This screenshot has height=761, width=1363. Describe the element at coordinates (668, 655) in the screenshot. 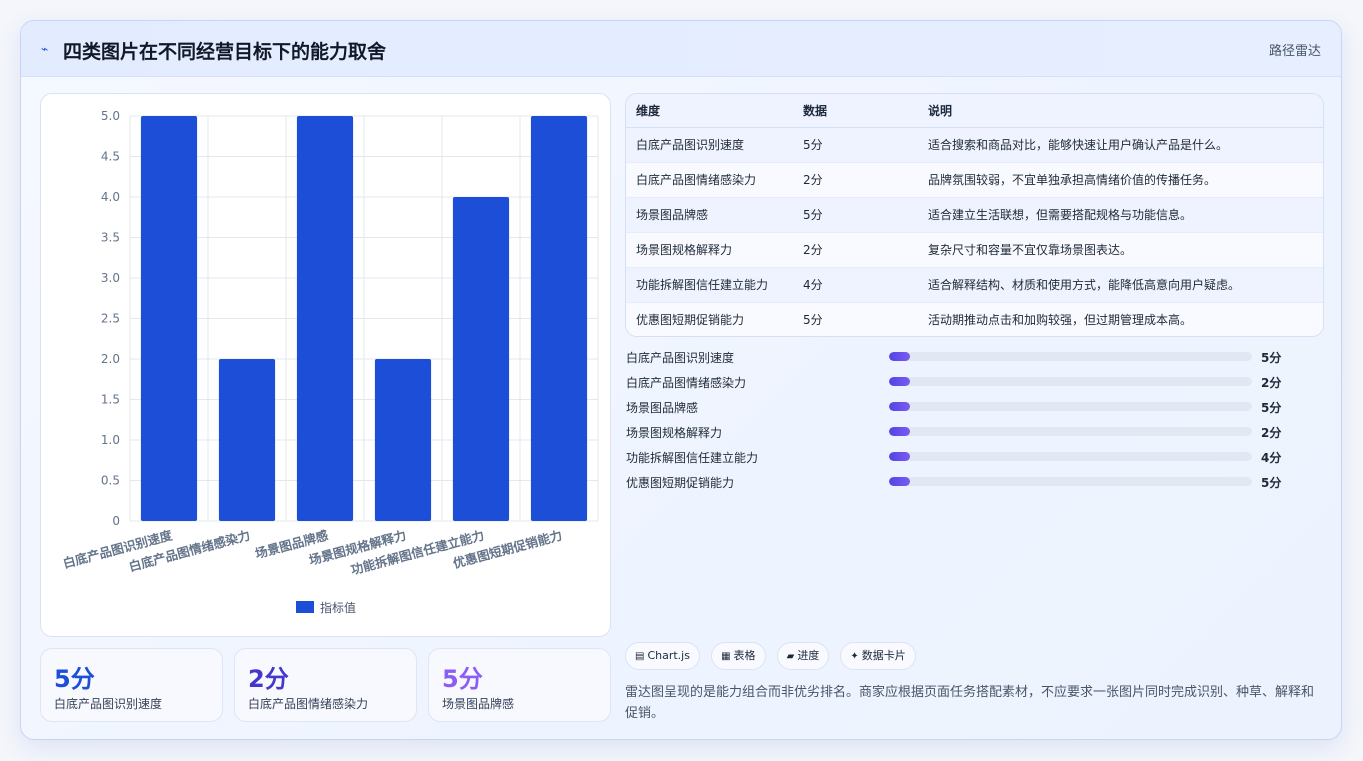

I see `tag-label: Chart.js` at that location.